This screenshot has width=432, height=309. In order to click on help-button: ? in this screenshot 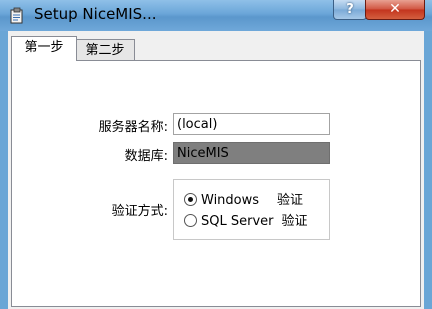, I will do `click(350, 10)`.